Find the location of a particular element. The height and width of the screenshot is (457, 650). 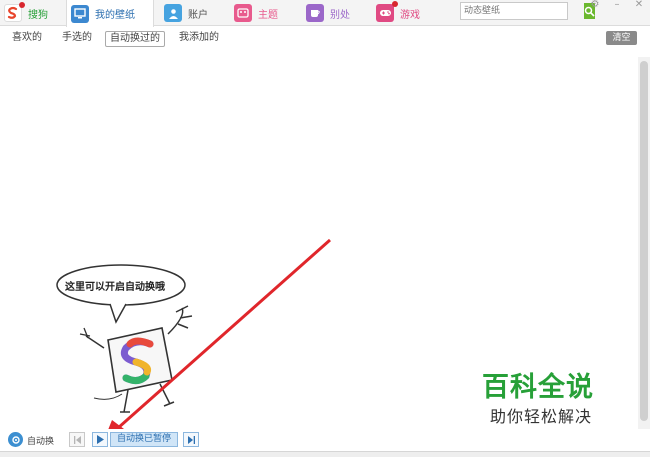

bottom-control-bar: 自动换 自动换已暂停 is located at coordinates (325, 440).